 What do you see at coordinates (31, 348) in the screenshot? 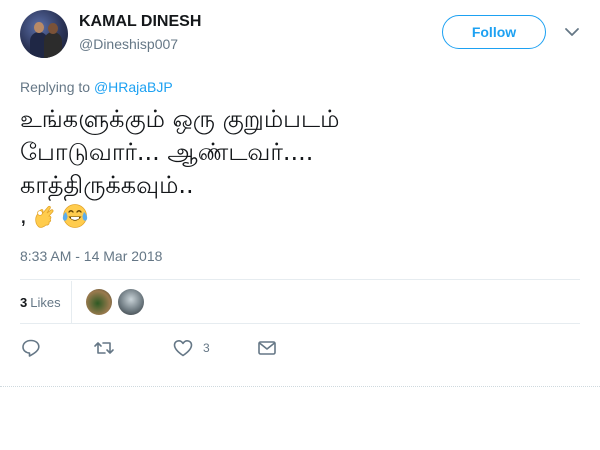
I see `reply-icon` at bounding box center [31, 348].